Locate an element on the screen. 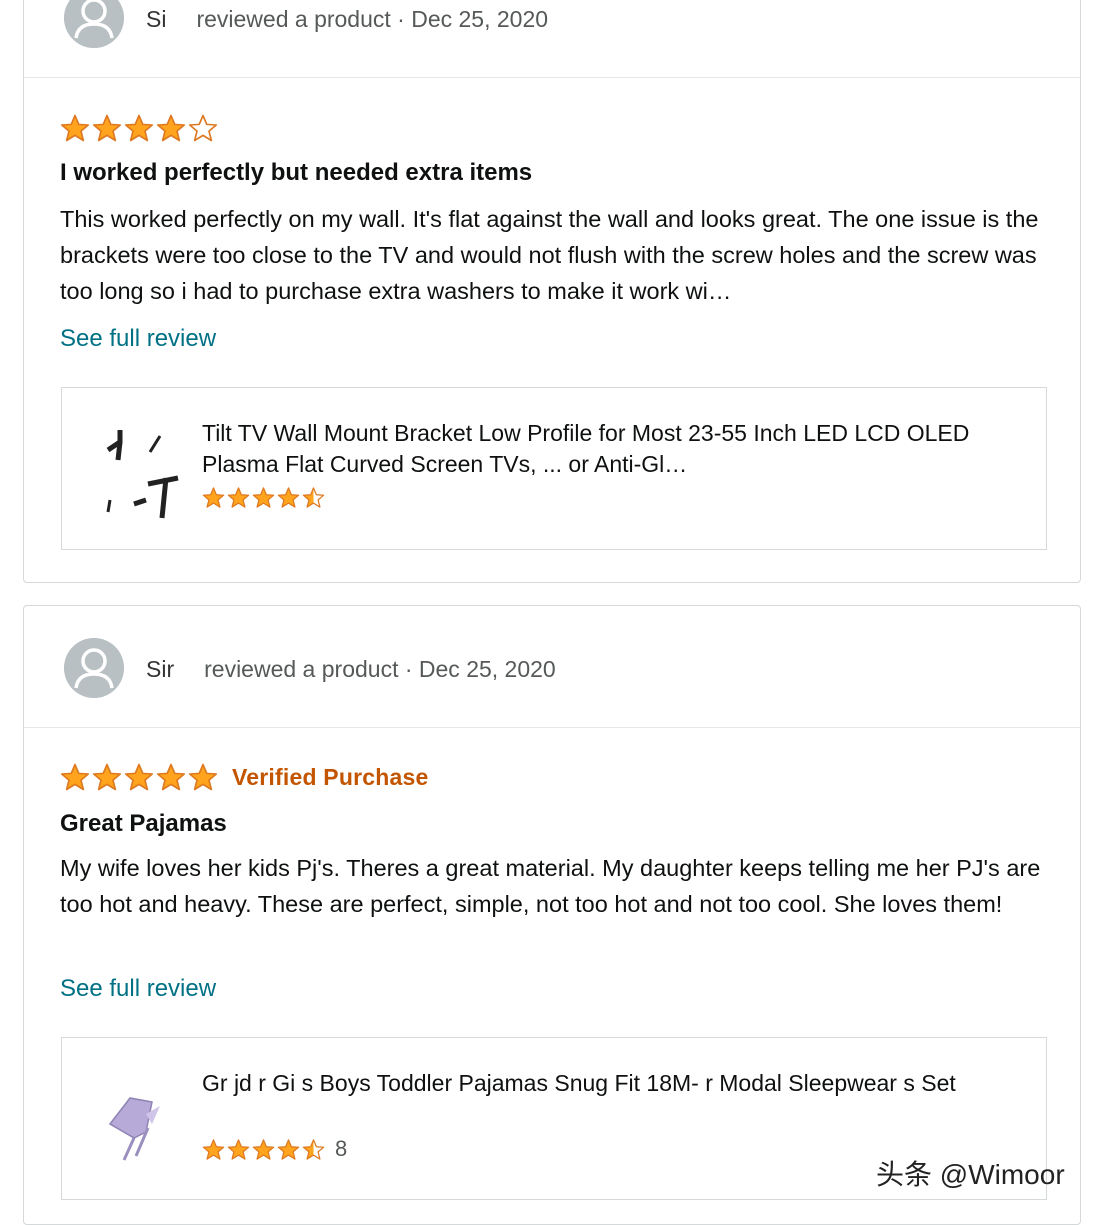 The width and height of the screenshot is (1100, 1225). reviewer-line: Sir reviewed a product · Dec 25, 2020 is located at coordinates (351, 669).